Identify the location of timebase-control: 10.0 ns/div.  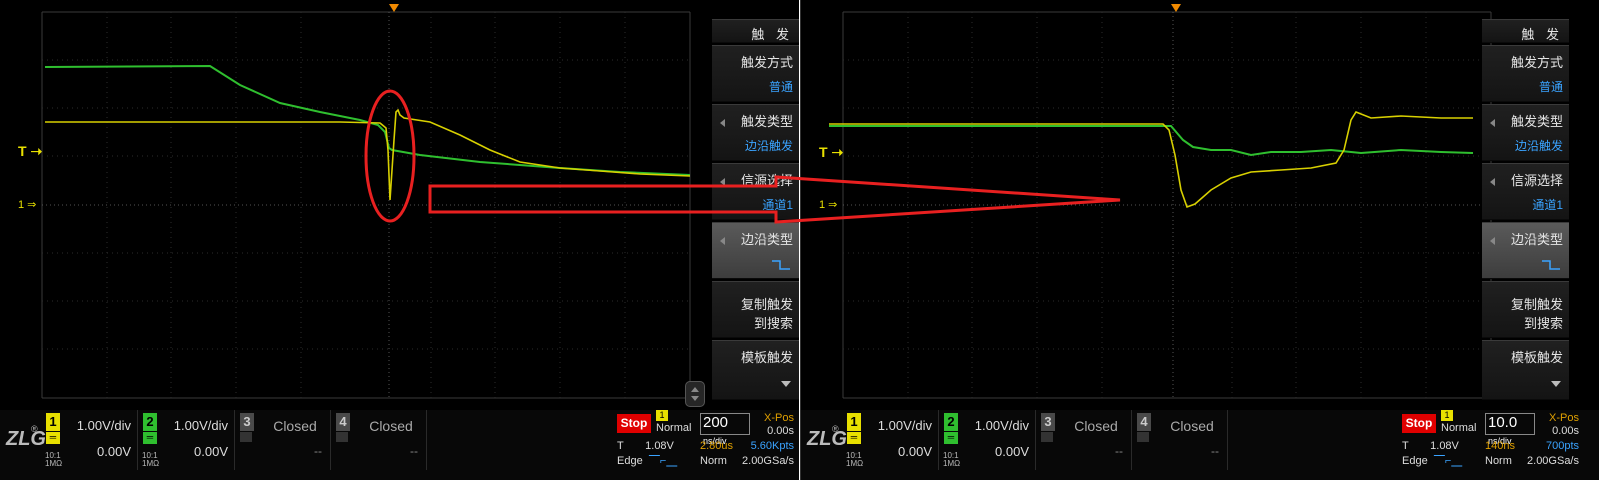
(1510, 429).